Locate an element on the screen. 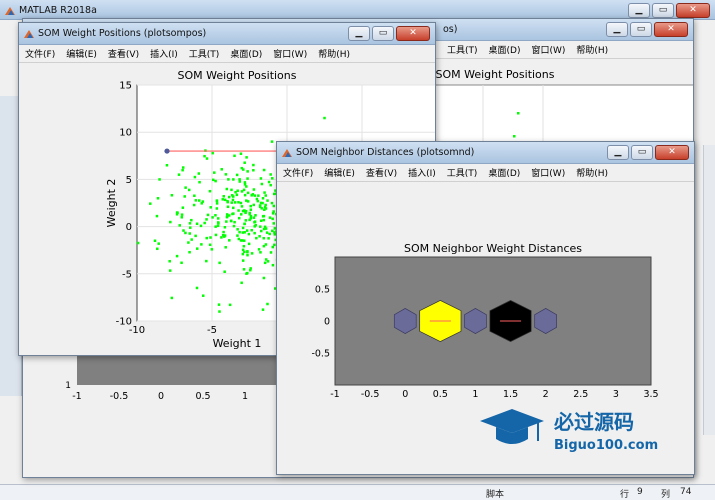  x-tick-label: 0.5 is located at coordinates (440, 394).